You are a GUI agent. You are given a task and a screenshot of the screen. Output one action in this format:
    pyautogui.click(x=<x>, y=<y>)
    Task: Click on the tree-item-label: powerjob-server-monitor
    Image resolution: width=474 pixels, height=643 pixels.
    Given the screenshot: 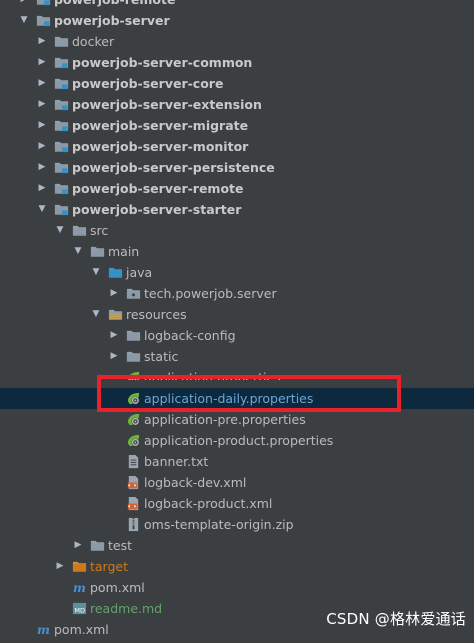 What is the action you would take?
    pyautogui.click(x=160, y=146)
    